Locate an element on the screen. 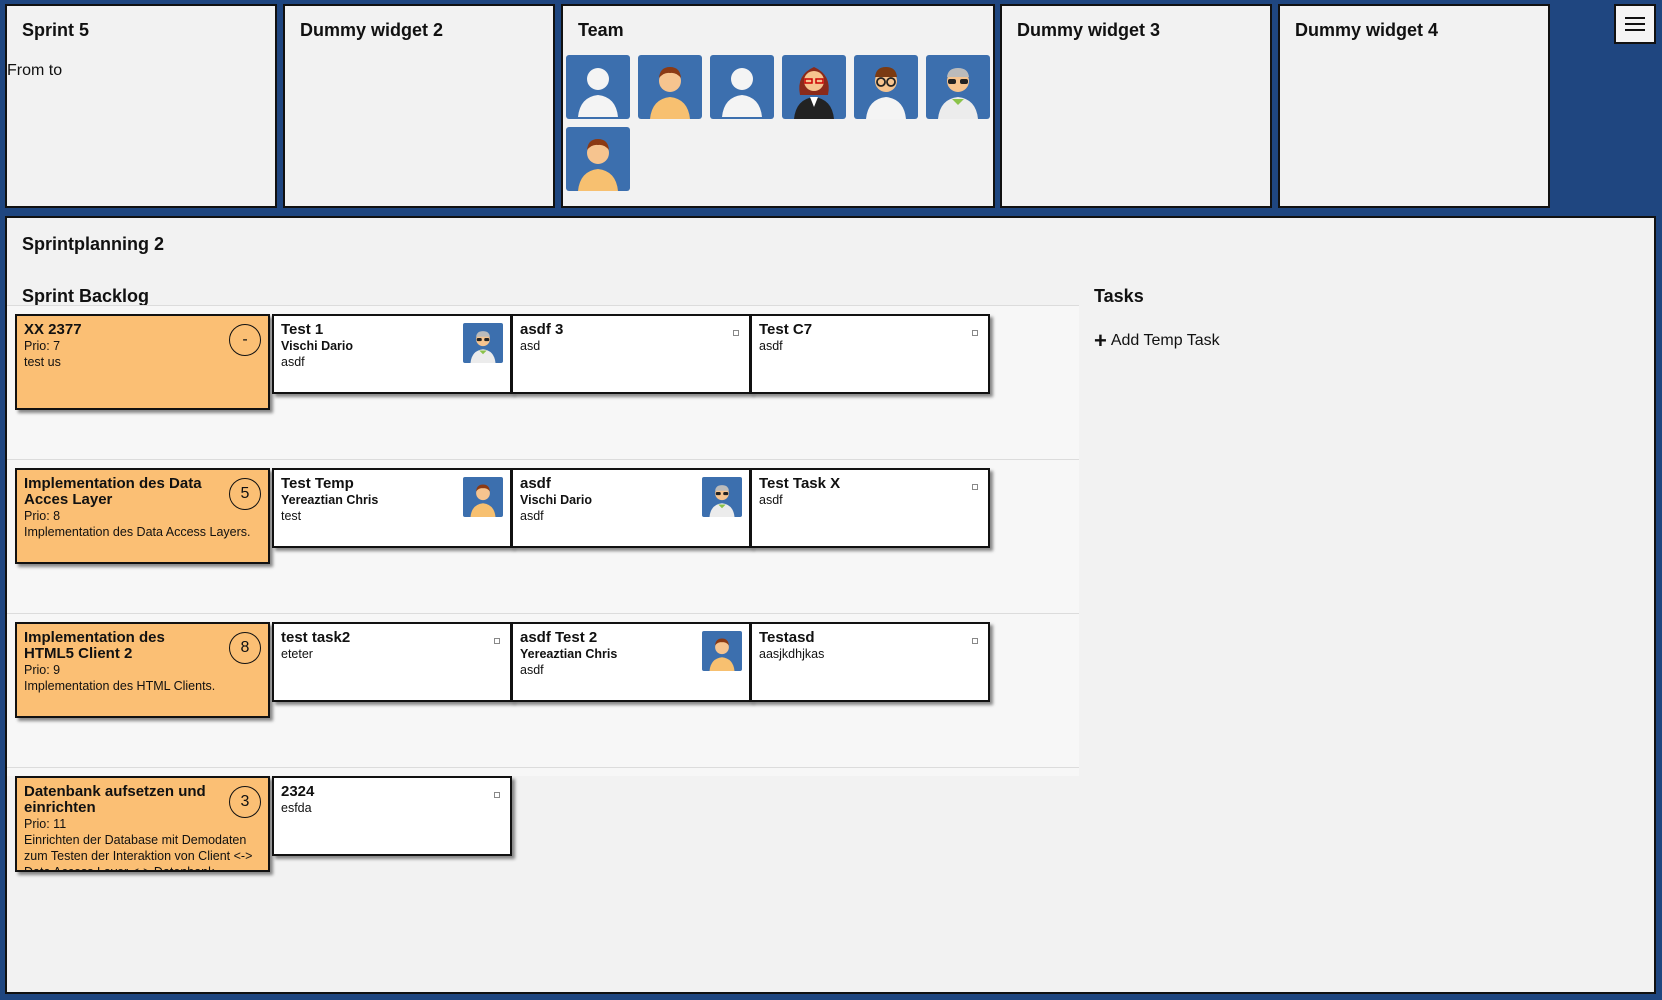 This screenshot has height=1000, width=1662. task-card: Test 1 Vischi Dario asdf is located at coordinates (392, 354).